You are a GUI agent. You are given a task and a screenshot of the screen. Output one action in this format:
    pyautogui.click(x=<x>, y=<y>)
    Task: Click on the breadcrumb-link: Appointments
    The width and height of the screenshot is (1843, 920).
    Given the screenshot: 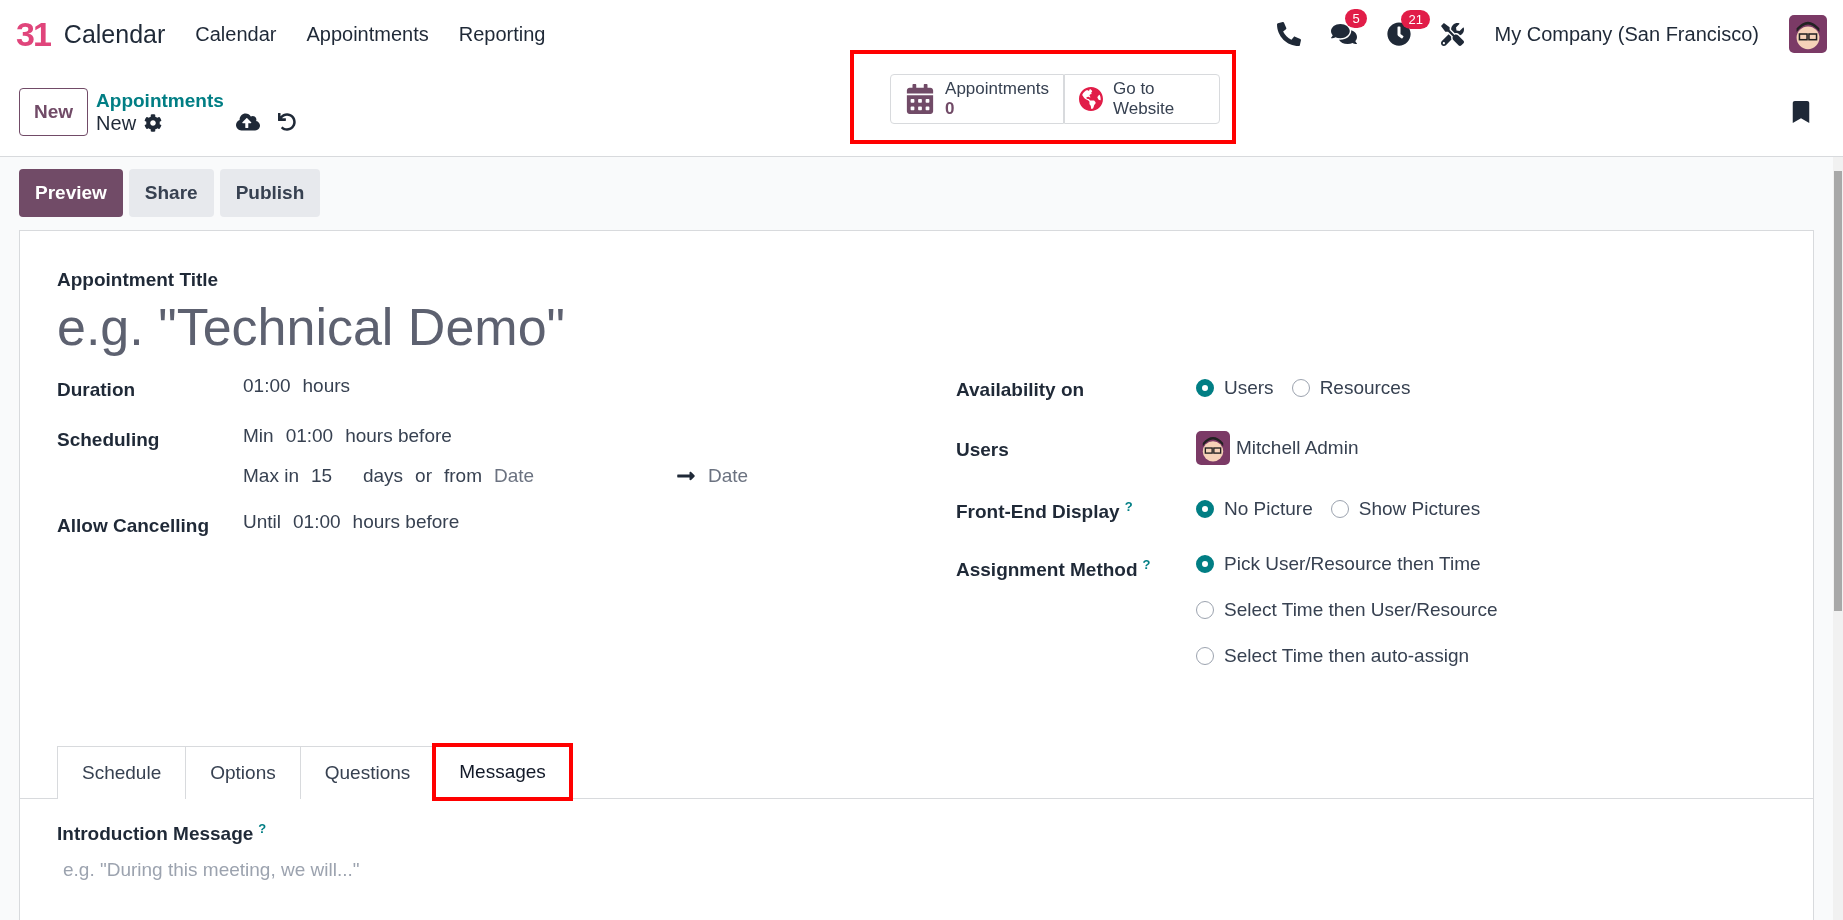 What is the action you would take?
    pyautogui.click(x=166, y=100)
    